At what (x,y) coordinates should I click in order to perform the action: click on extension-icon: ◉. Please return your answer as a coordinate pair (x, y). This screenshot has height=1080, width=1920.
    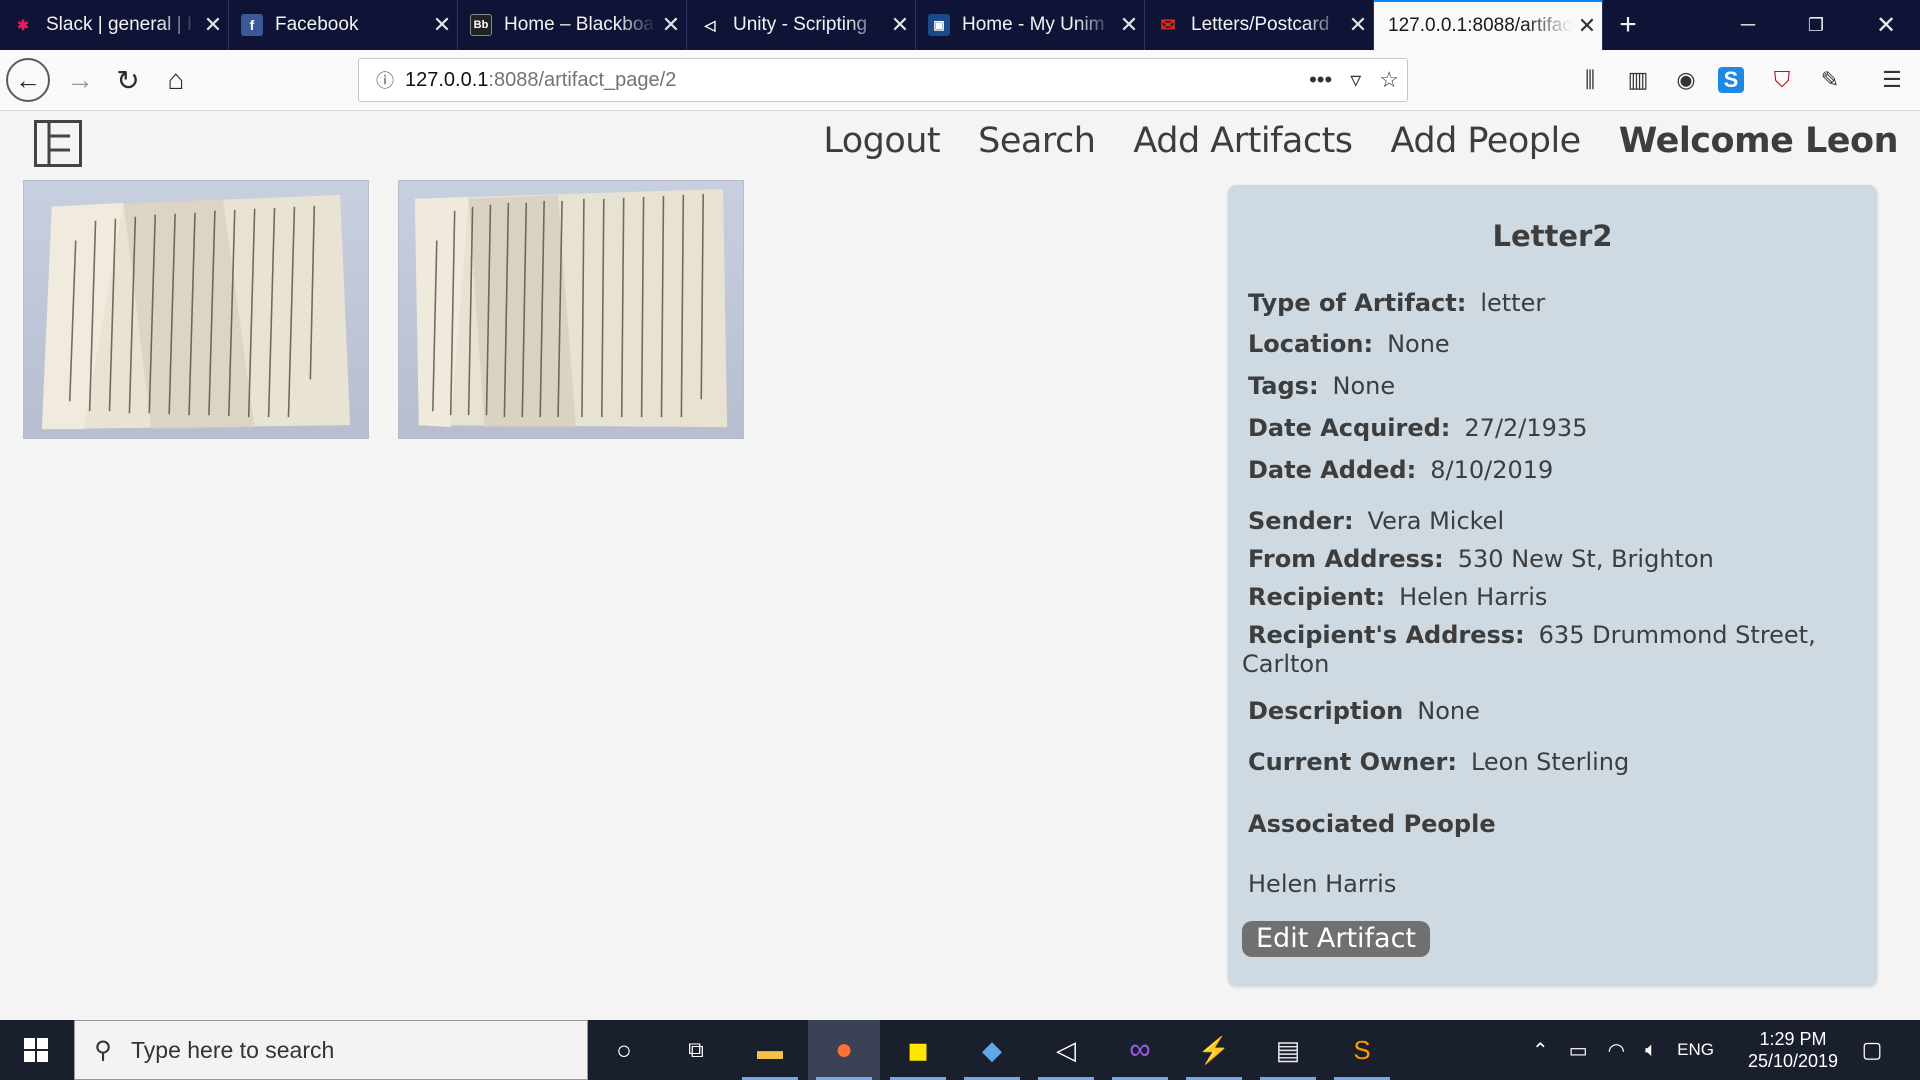
    Looking at the image, I should click on (1686, 80).